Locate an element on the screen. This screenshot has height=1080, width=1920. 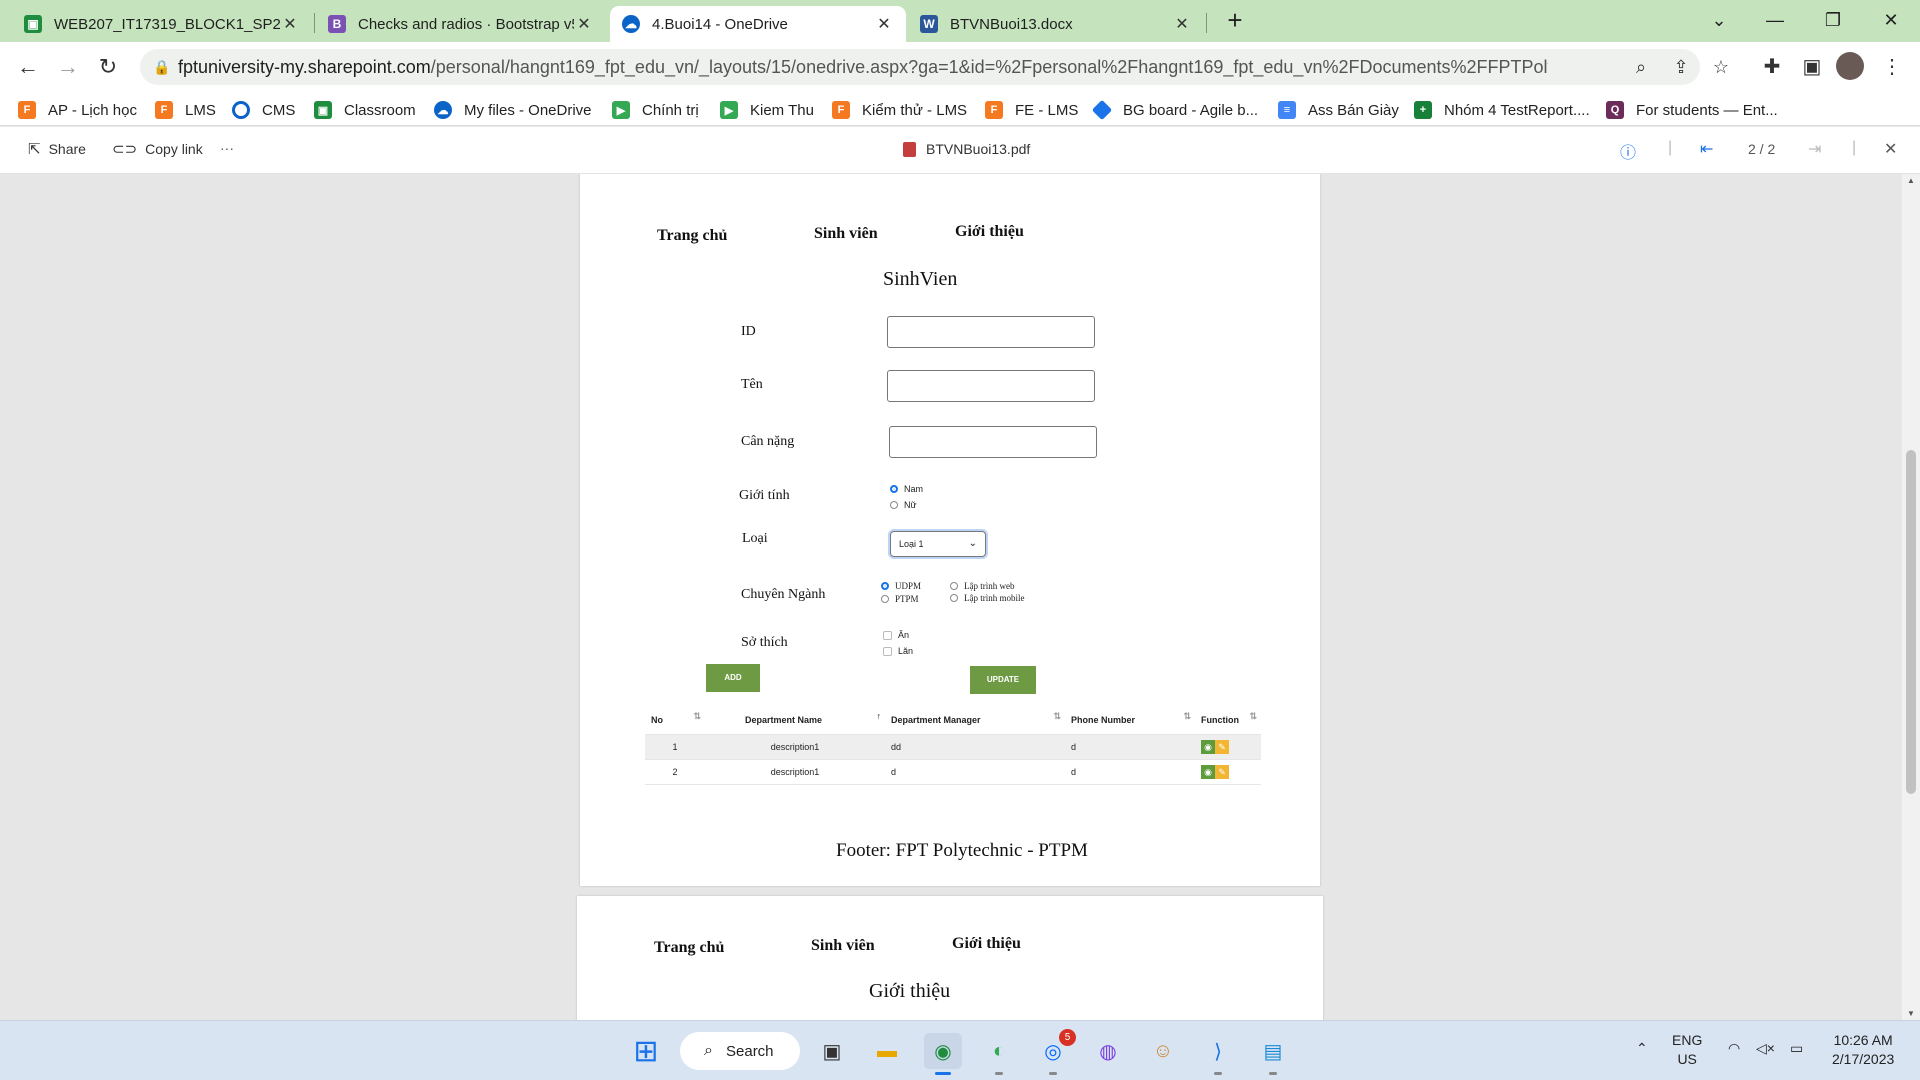
tab-bootstrap: B Checks and radios · Bootstrap v5. ✕ is located at coordinates (461, 24).